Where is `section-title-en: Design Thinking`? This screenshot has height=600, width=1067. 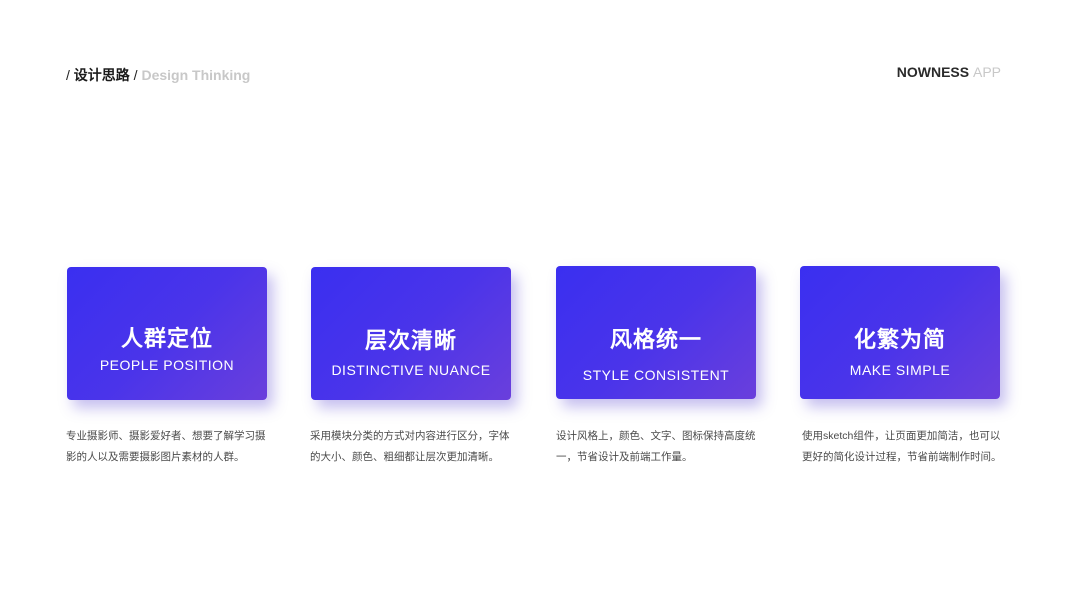 section-title-en: Design Thinking is located at coordinates (196, 75).